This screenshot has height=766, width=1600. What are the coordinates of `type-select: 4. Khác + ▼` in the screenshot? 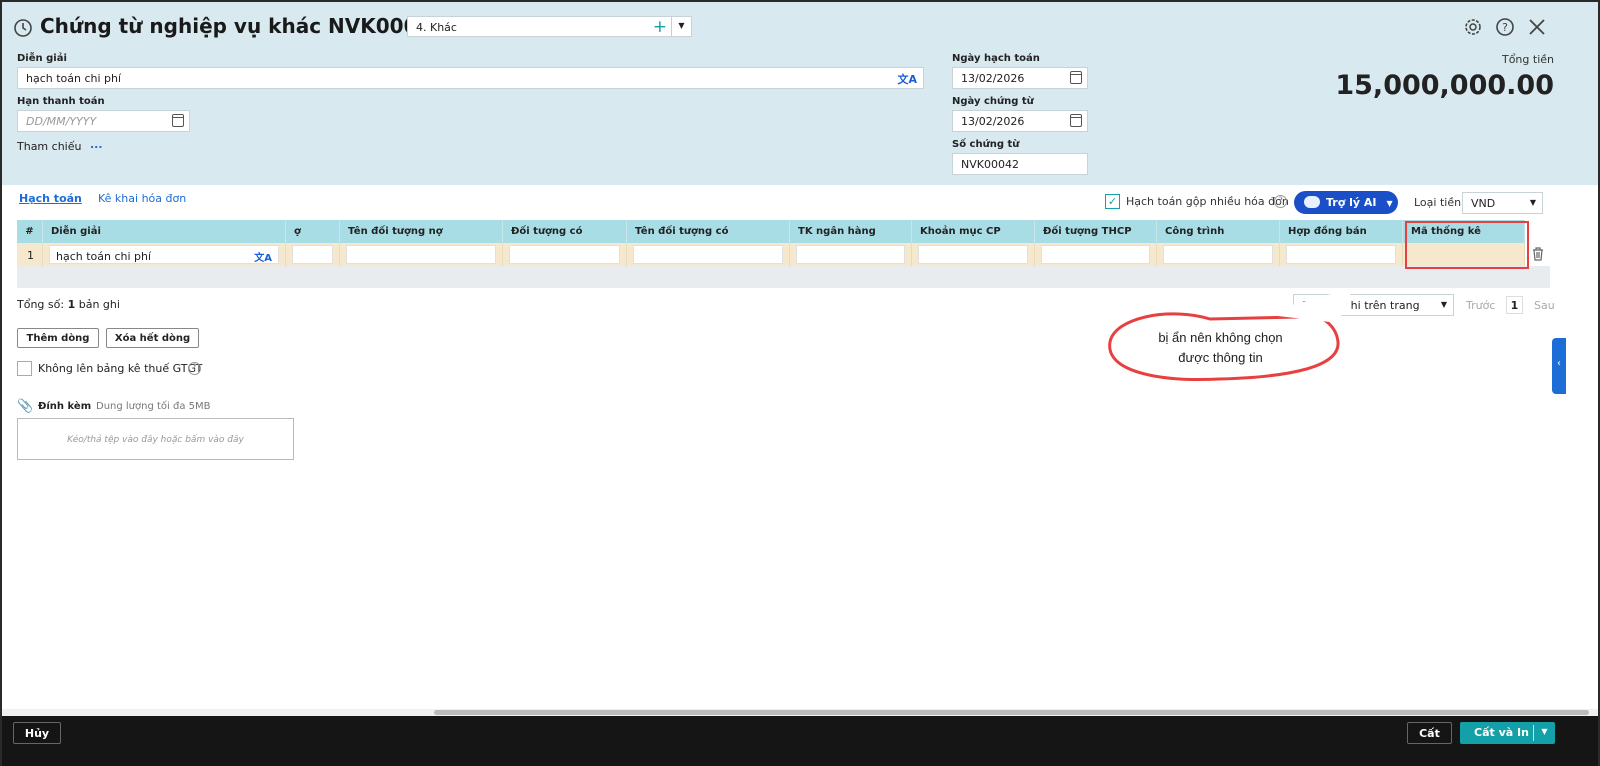 It's located at (549, 26).